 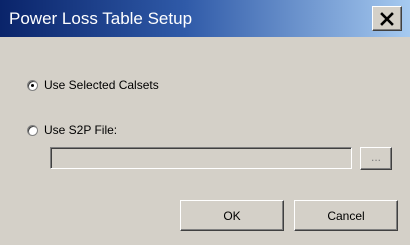 I want to click on close-button, so click(x=387, y=18).